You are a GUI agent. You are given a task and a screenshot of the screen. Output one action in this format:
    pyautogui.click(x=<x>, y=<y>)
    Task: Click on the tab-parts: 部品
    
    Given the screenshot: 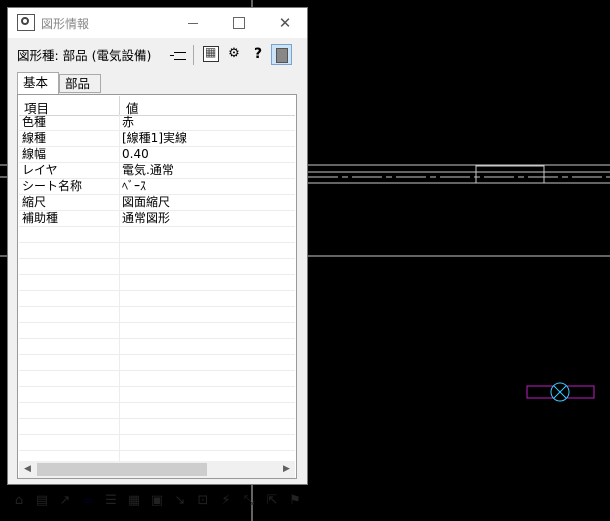 What is the action you would take?
    pyautogui.click(x=80, y=83)
    